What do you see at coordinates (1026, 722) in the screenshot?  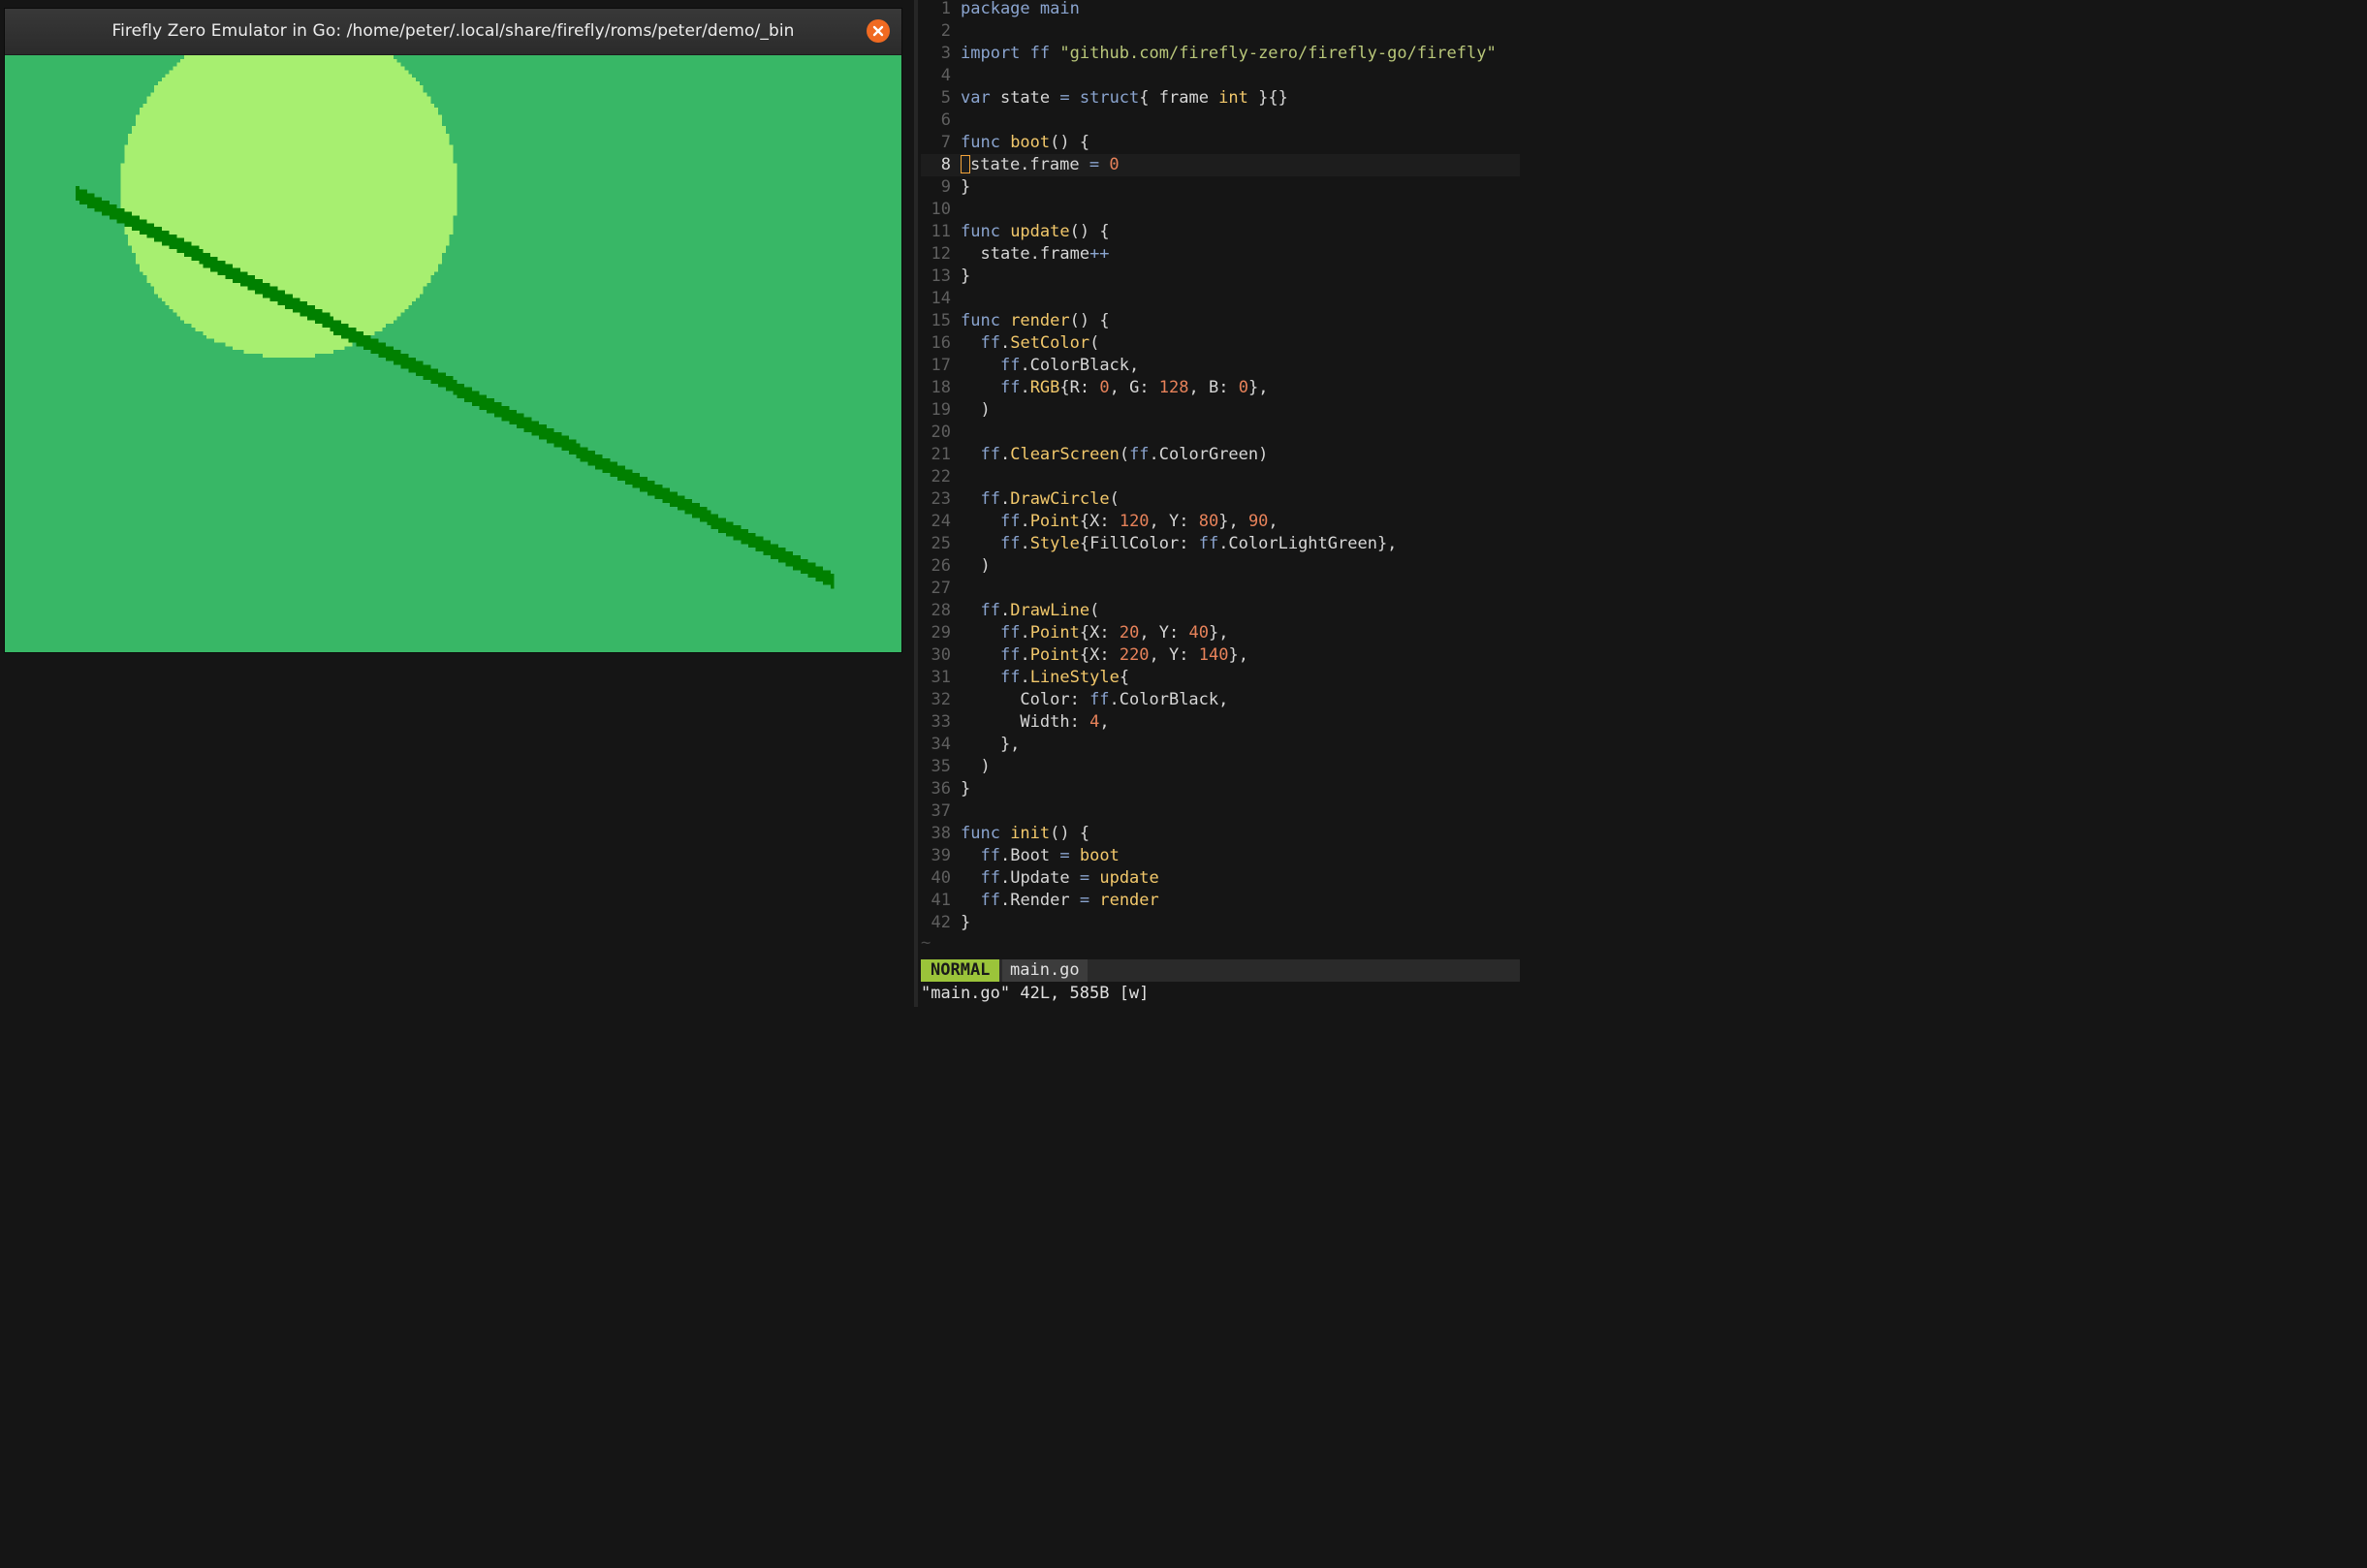 I see `code-token: Width:` at bounding box center [1026, 722].